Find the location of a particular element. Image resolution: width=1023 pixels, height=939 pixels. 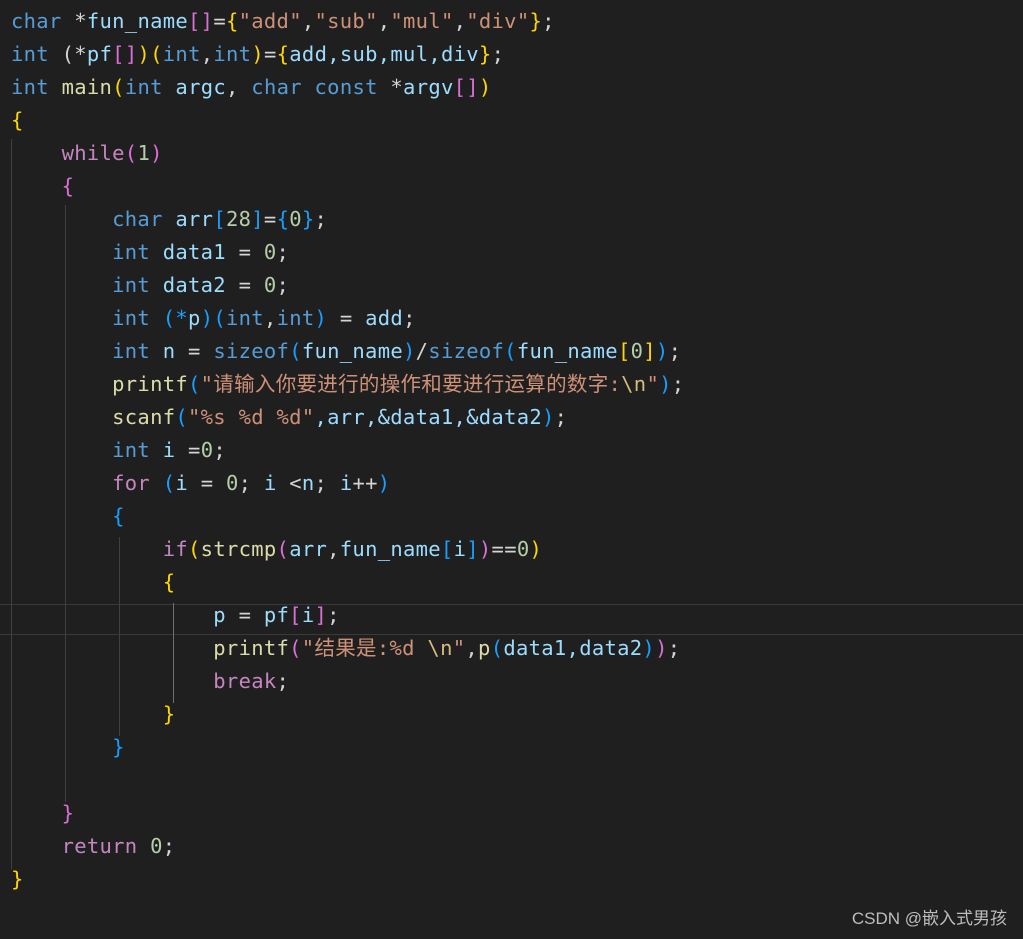

code-token: " is located at coordinates (653, 384).